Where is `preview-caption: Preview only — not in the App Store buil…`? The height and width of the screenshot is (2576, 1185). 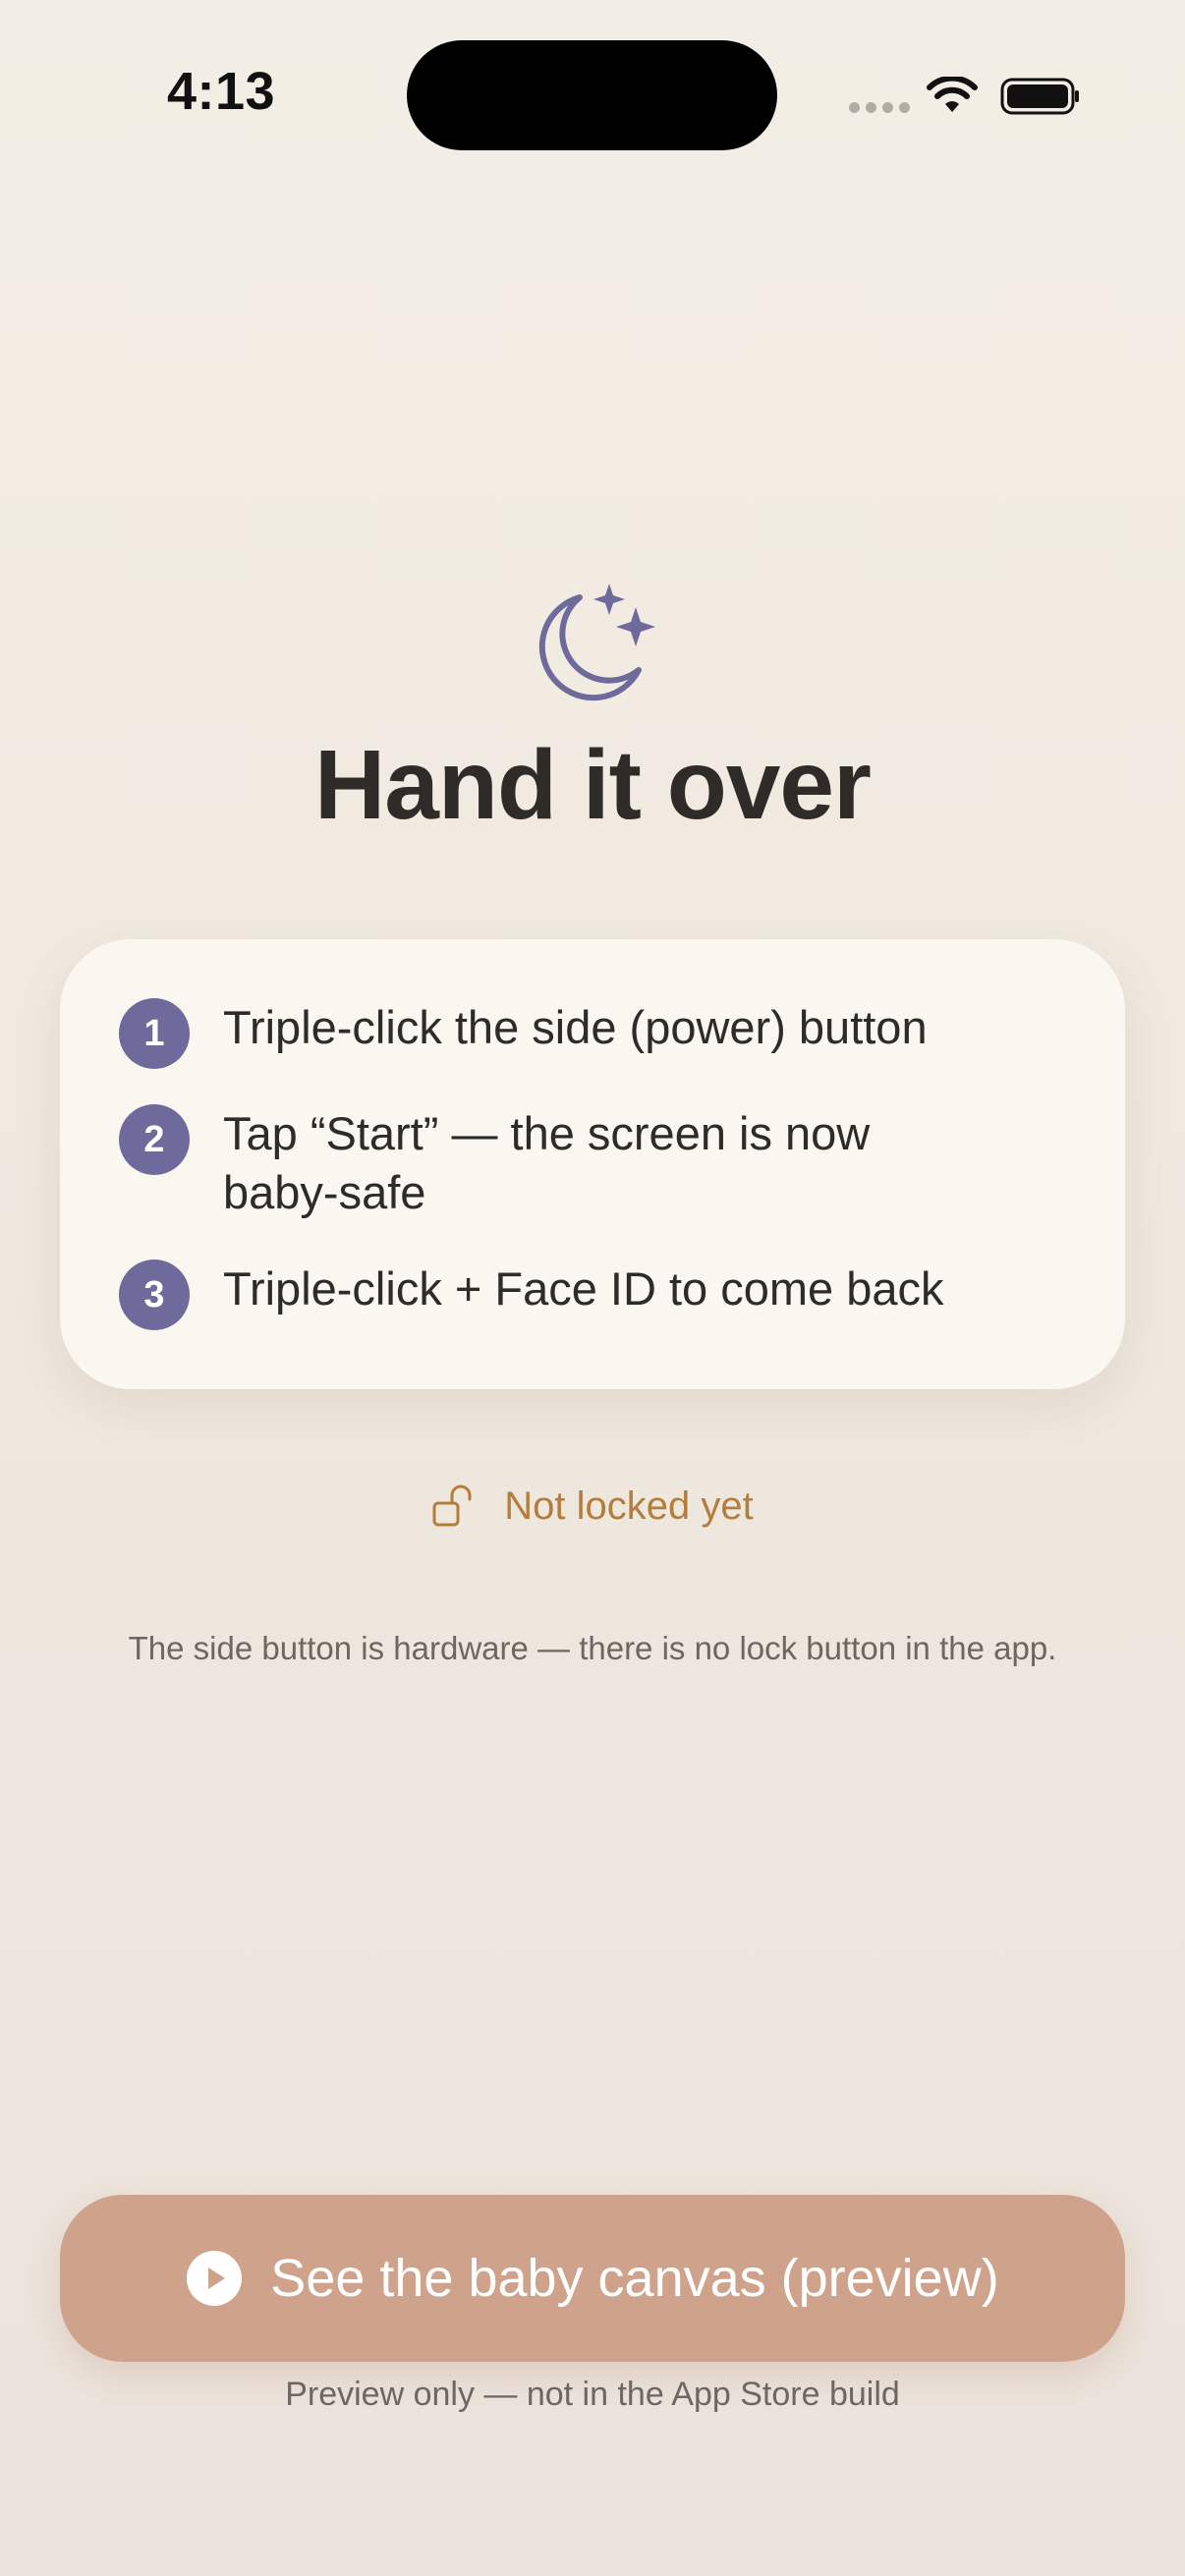
preview-caption: Preview only — not in the App Store buil… is located at coordinates (592, 2394).